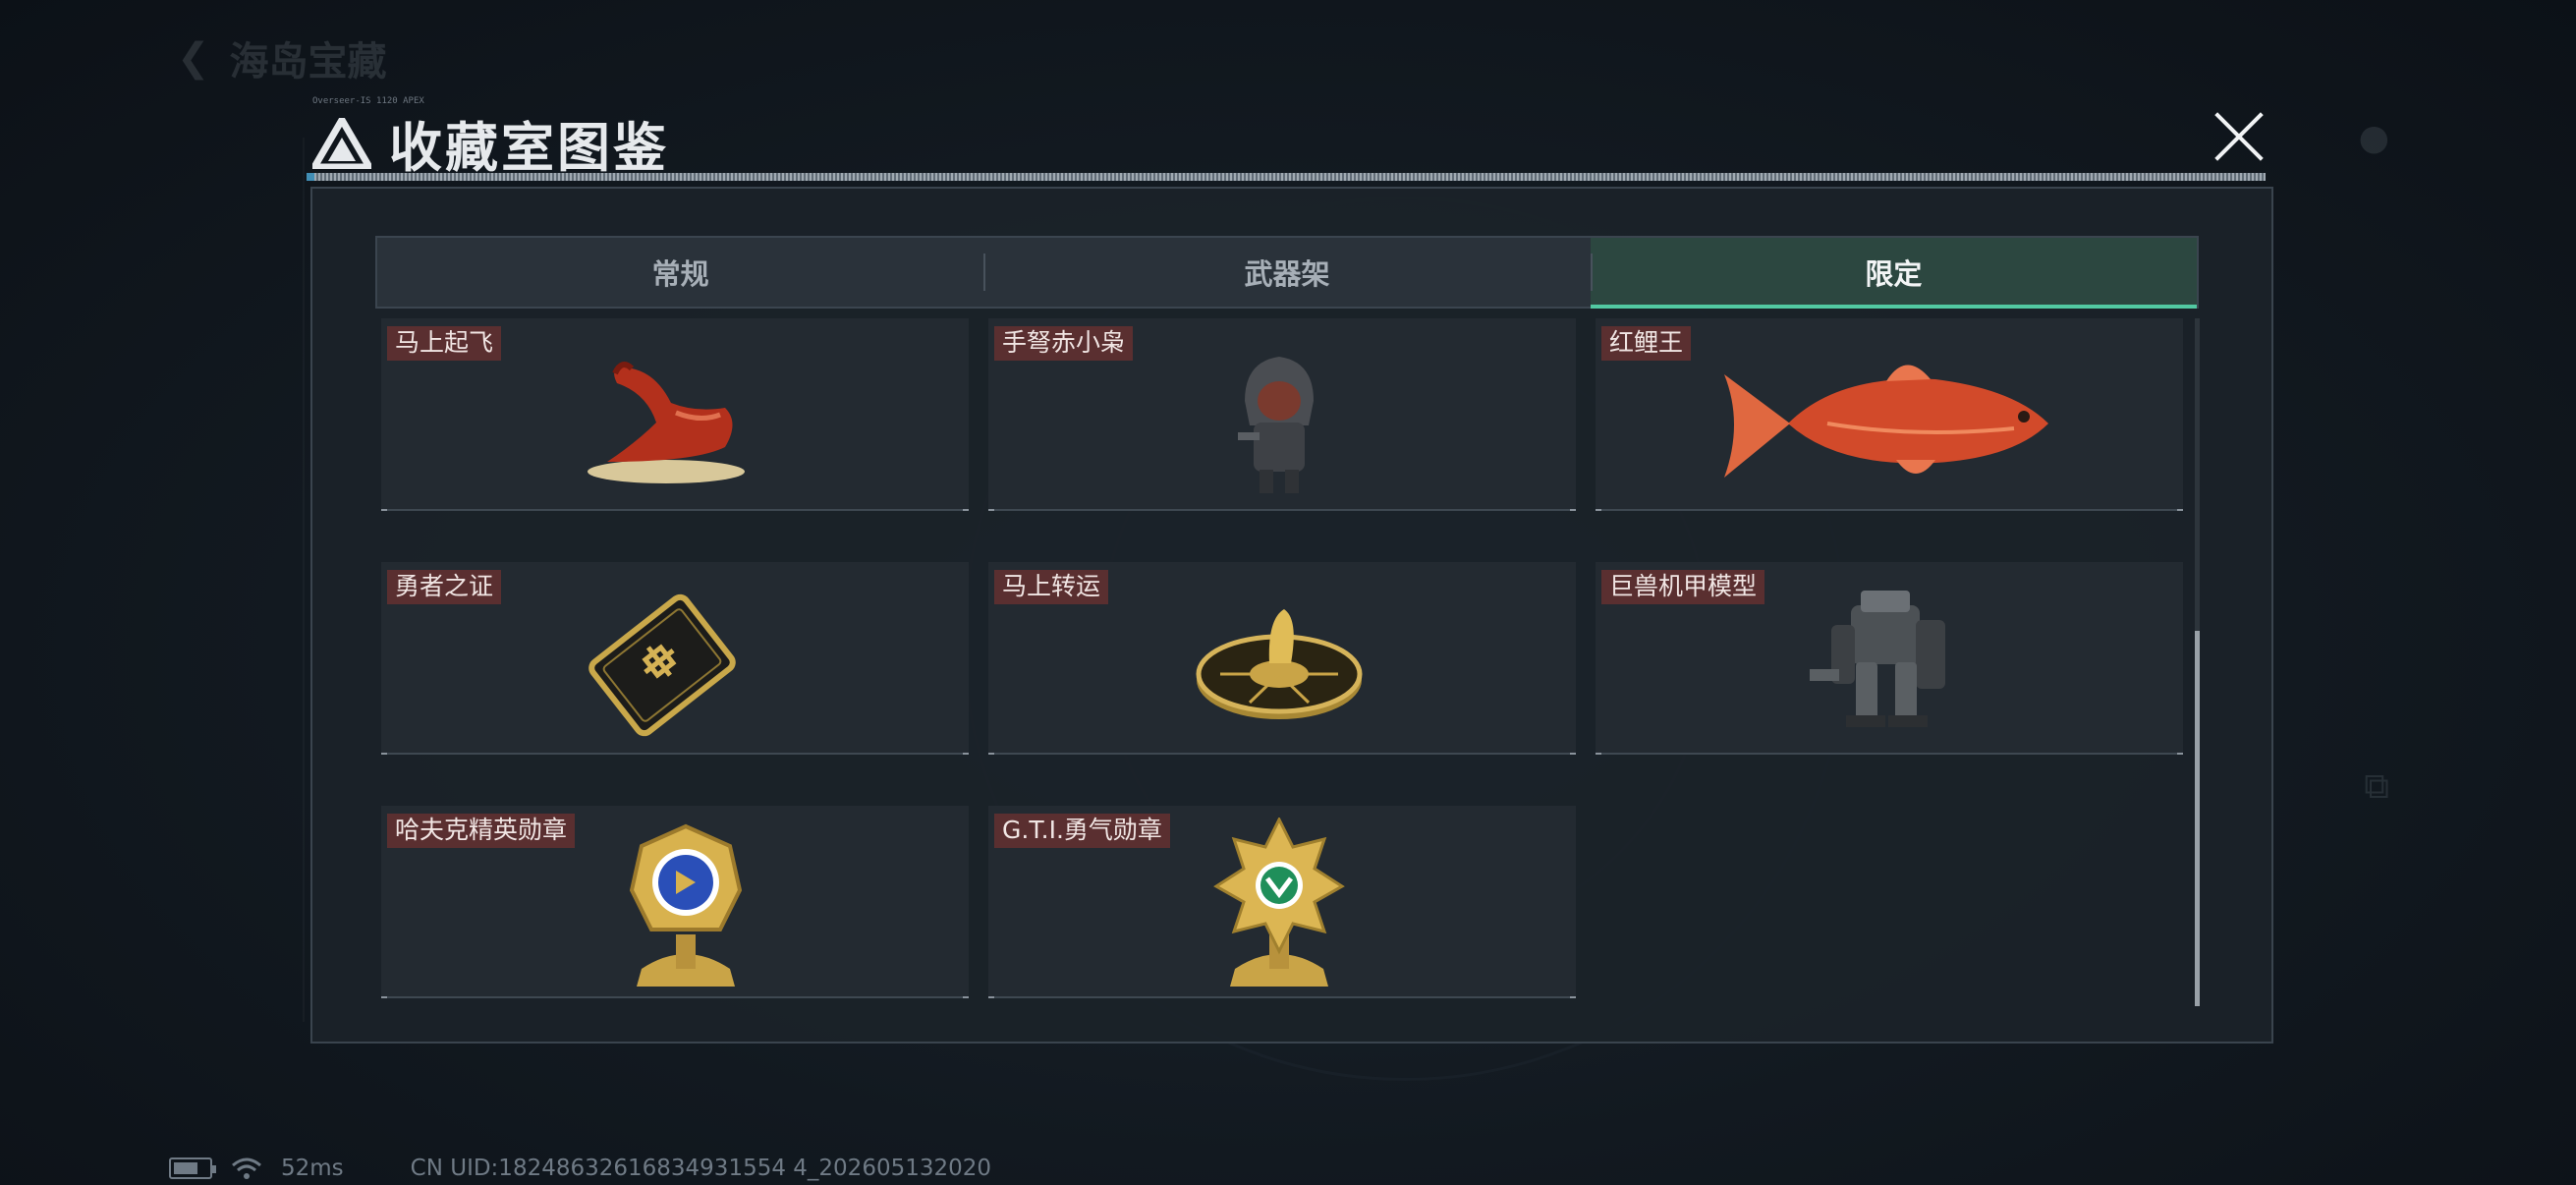  What do you see at coordinates (680, 273) in the screenshot?
I see `tab-regular: 常规` at bounding box center [680, 273].